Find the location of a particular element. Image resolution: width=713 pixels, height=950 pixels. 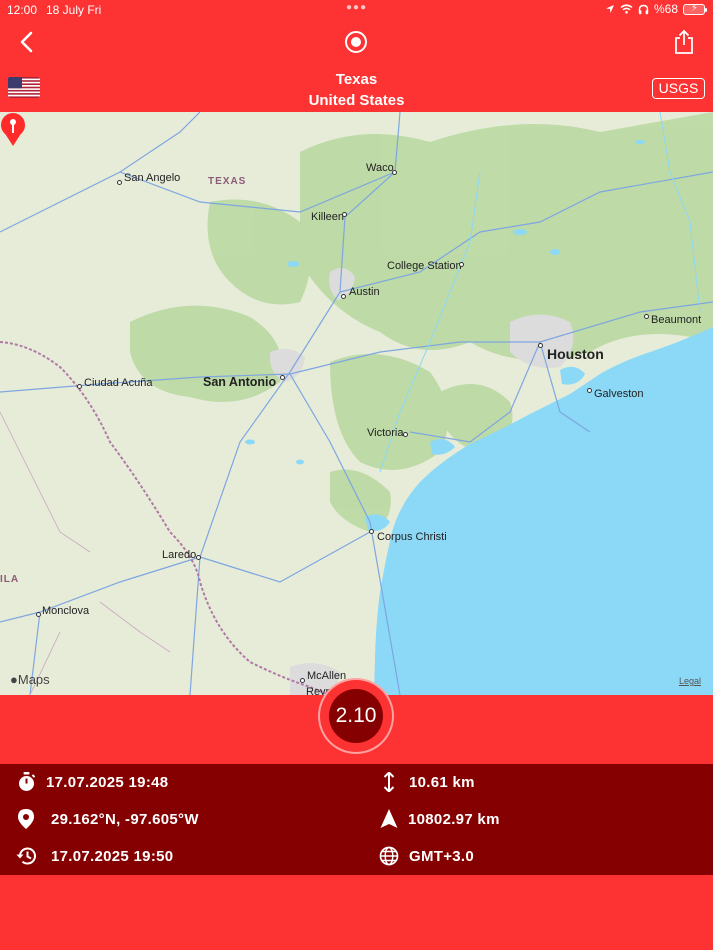

magnitude-badge: 2.10 is located at coordinates (356, 716).